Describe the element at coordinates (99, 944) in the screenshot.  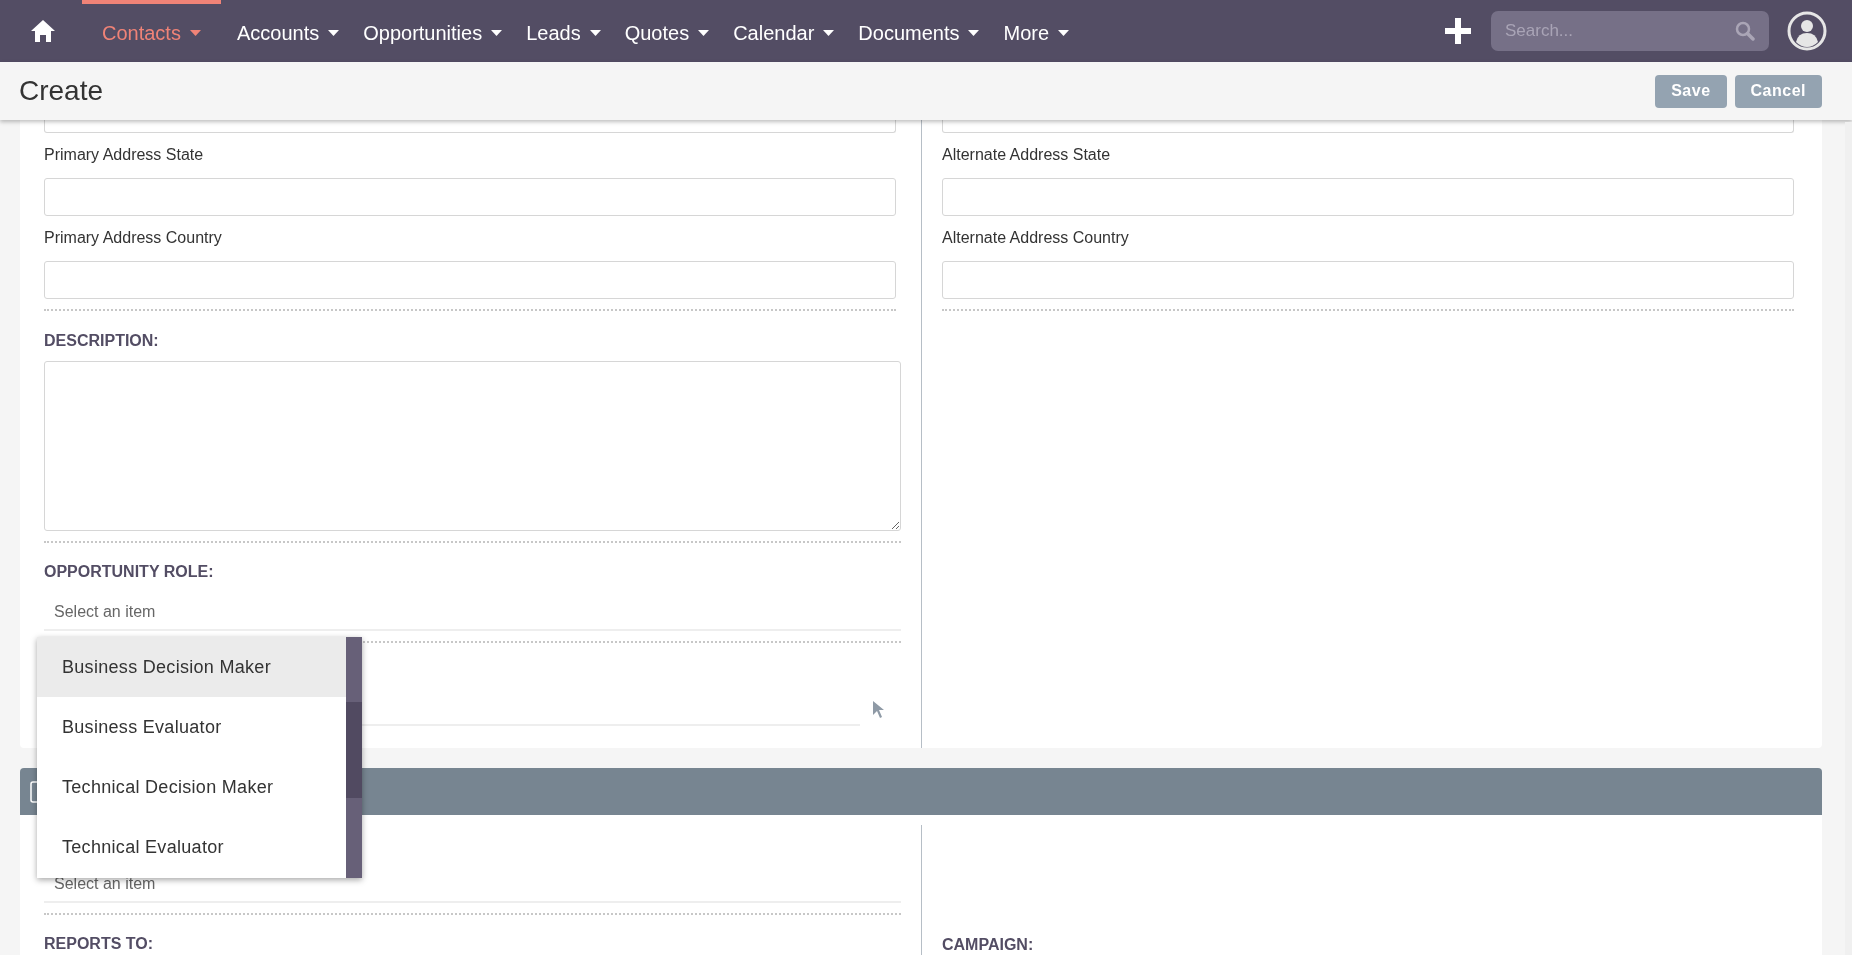
I see `field-label: REPORTS TO:` at that location.